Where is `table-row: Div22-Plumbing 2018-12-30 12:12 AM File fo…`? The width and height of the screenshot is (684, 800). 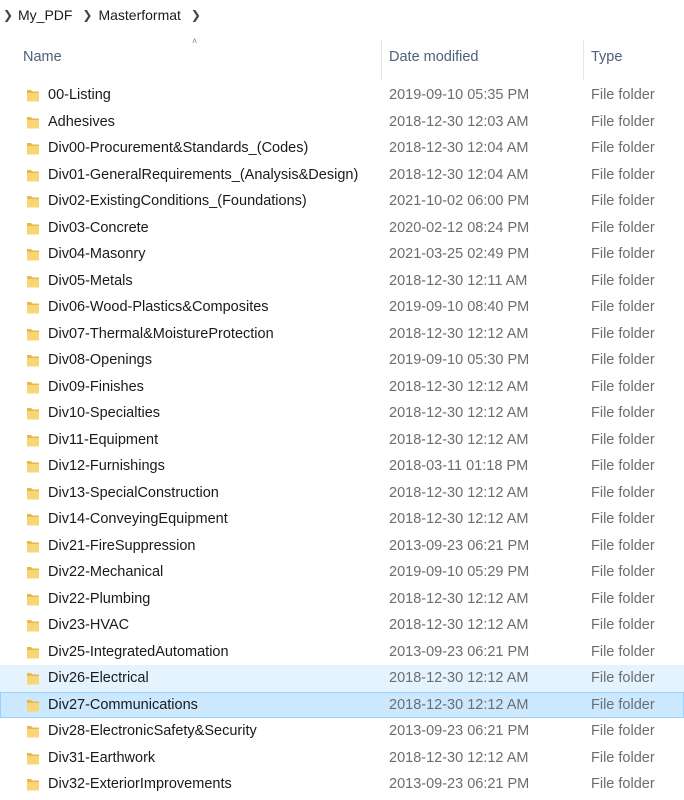
table-row: Div22-Plumbing 2018-12-30 12:12 AM File fo… is located at coordinates (342, 599).